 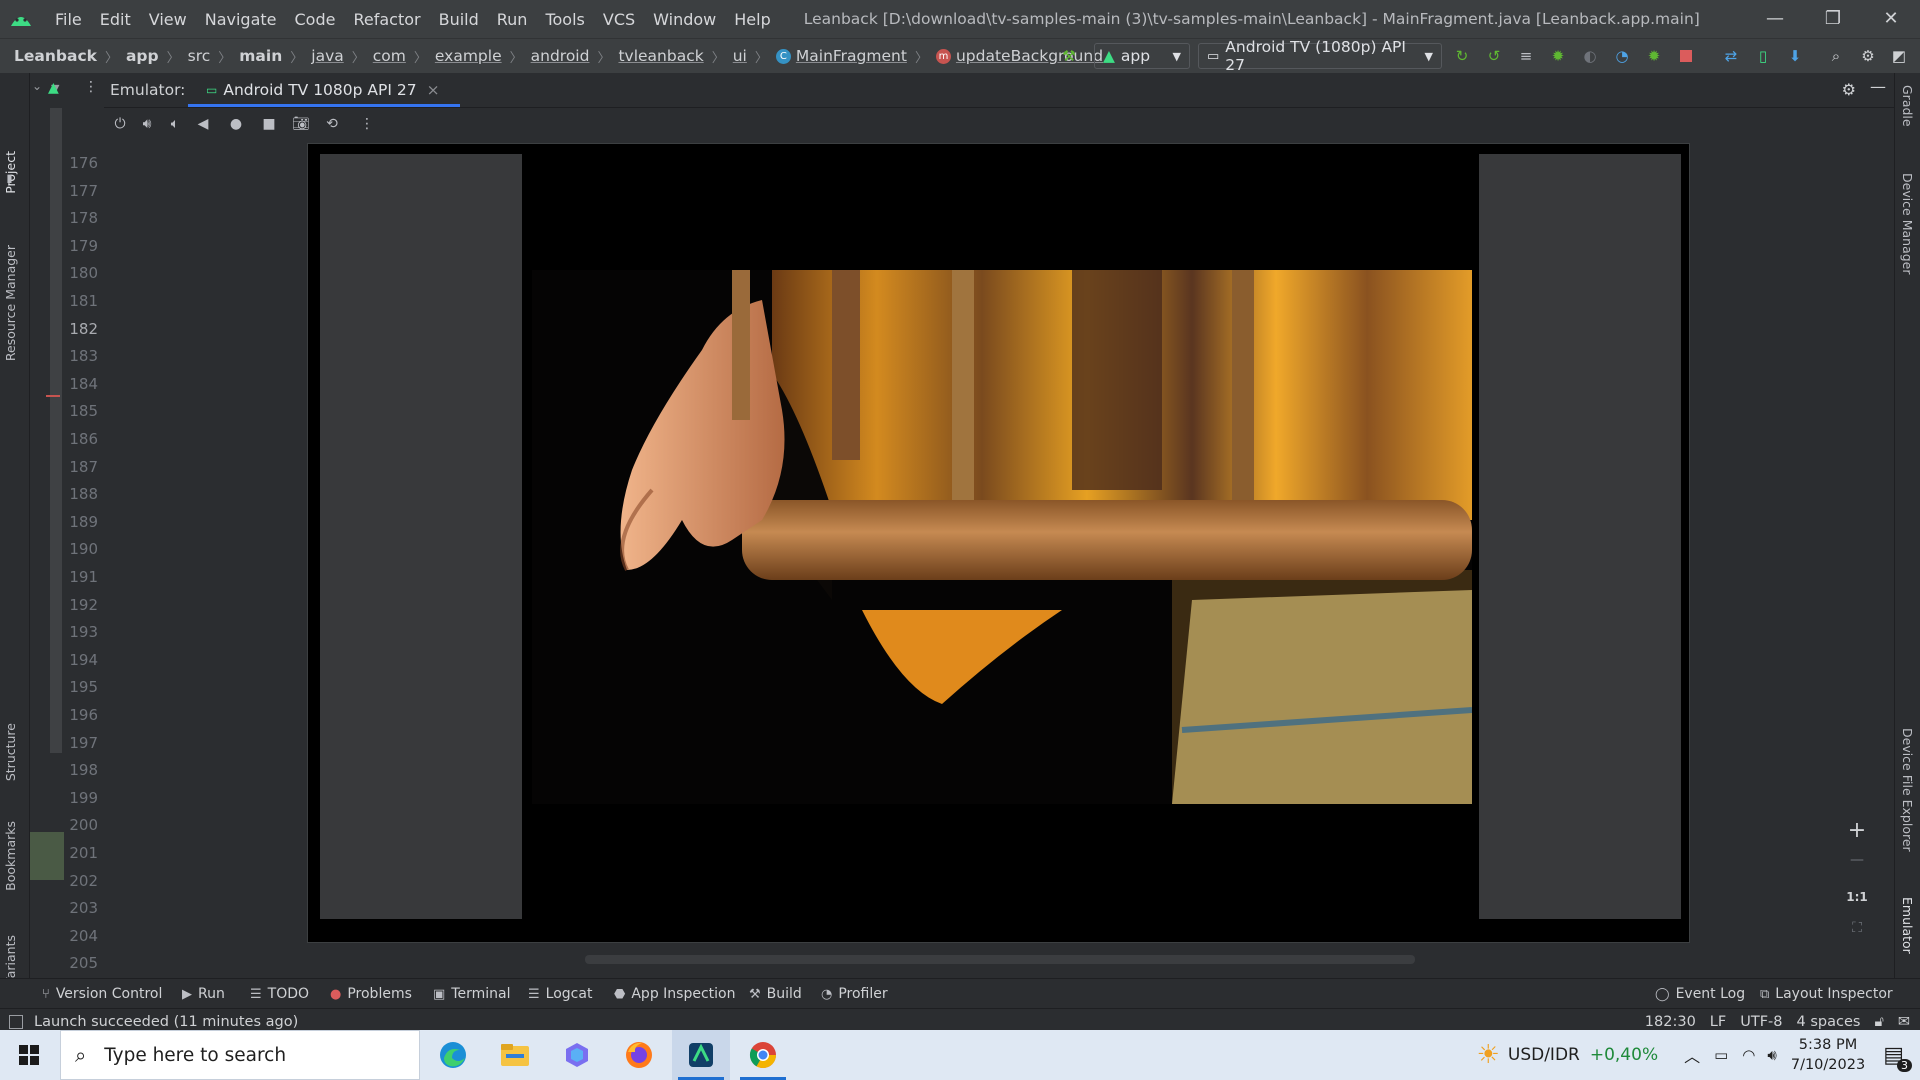 I want to click on tool-layout-inspector: ⧉ Layout Inspector, so click(x=1826, y=994).